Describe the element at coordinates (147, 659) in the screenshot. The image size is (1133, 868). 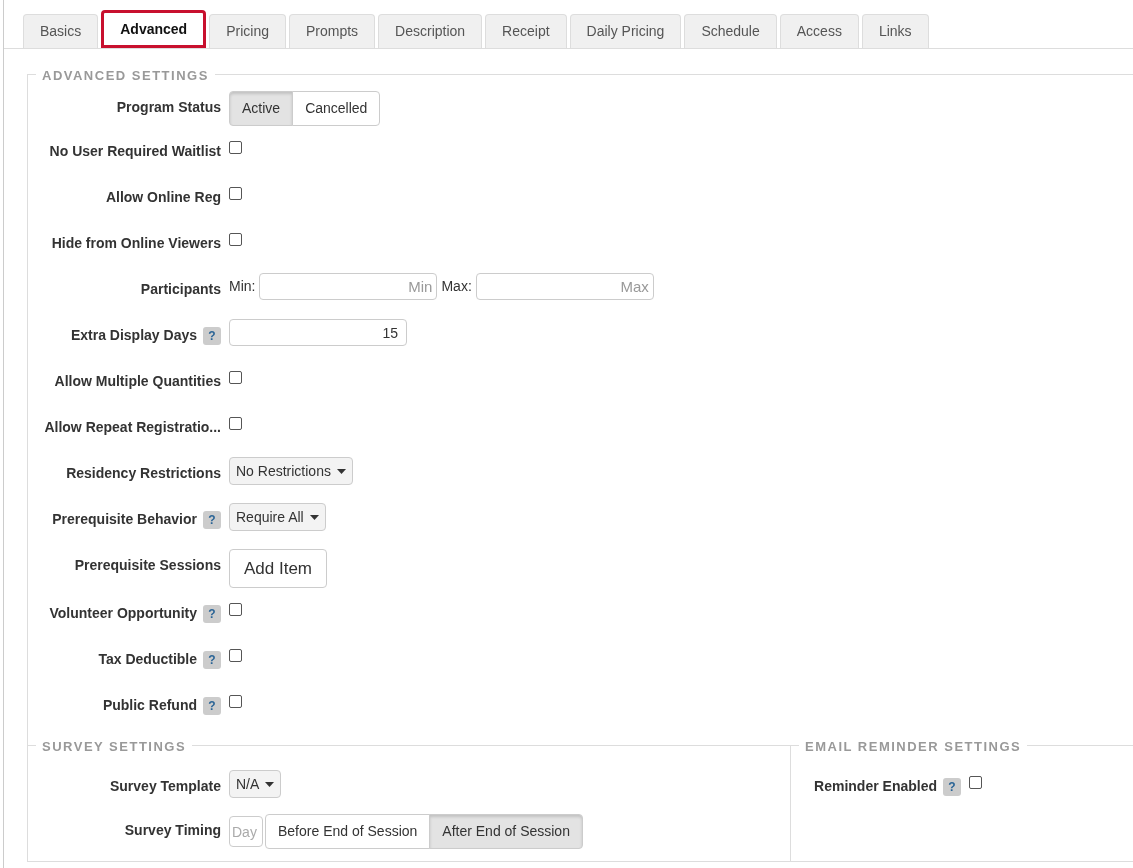
I see `field-label: Tax Deductible` at that location.